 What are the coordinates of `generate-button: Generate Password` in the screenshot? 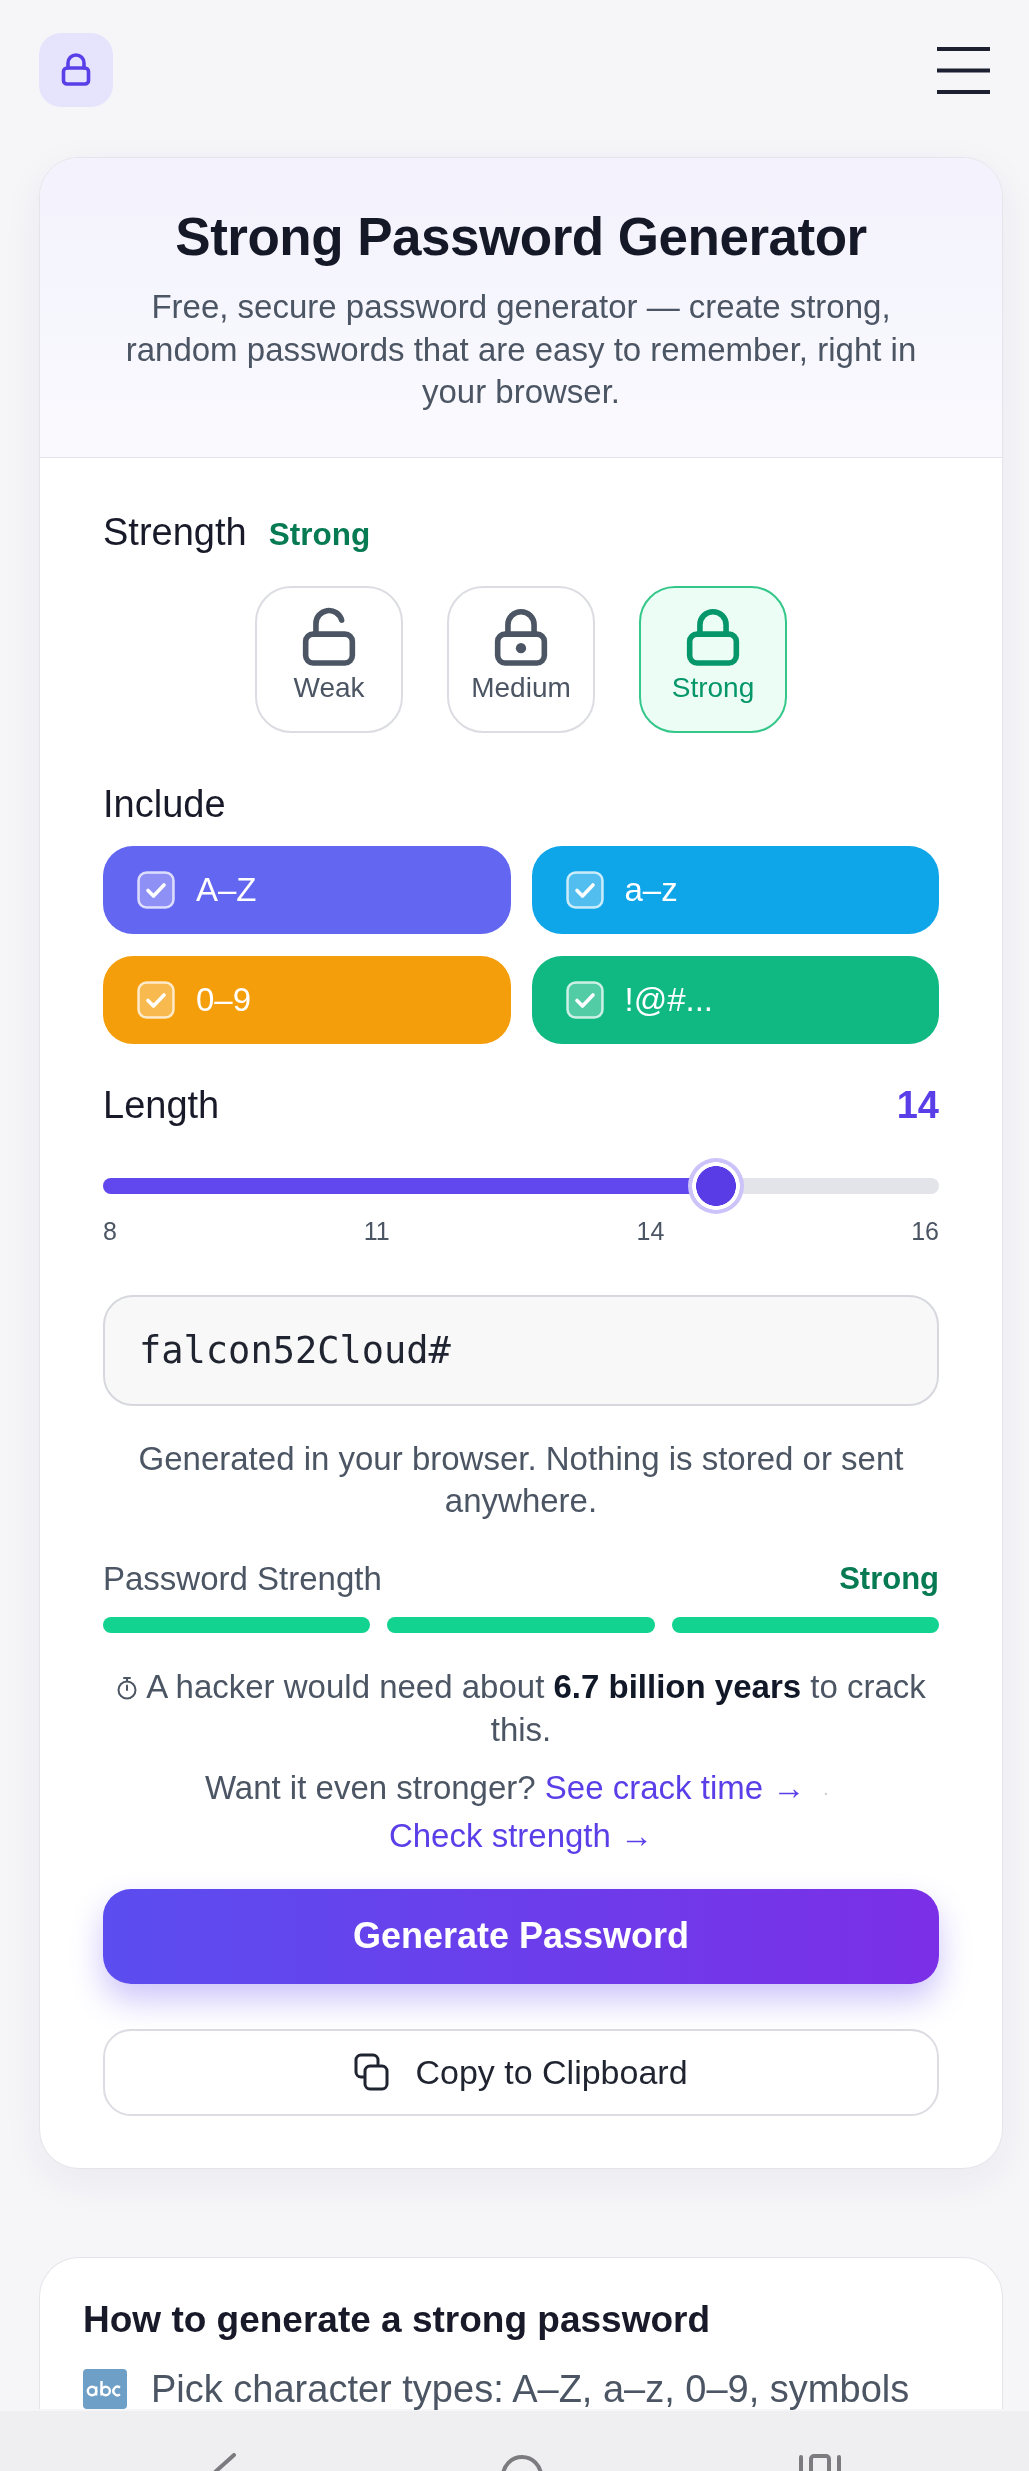 It's located at (521, 1936).